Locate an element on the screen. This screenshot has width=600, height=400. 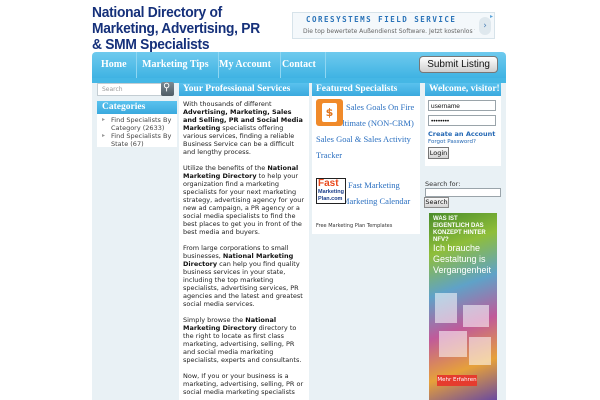
category-by-category: Find Specialists By Category (2633) is located at coordinates (138, 124).